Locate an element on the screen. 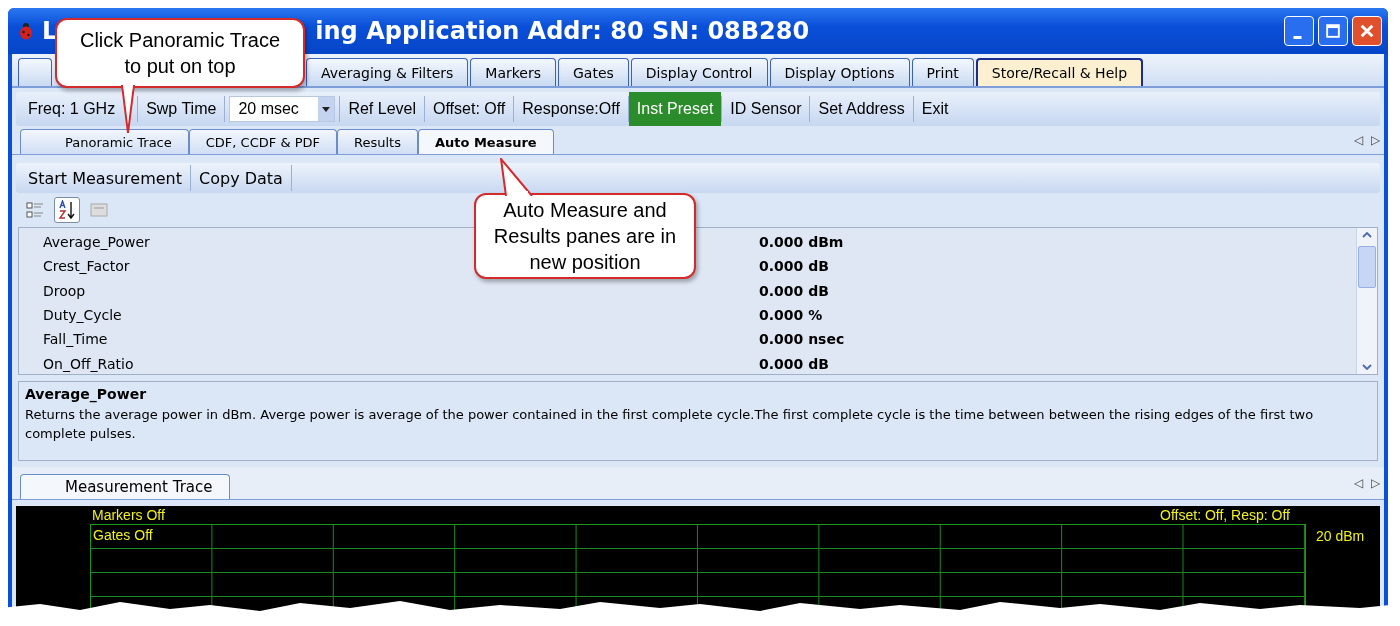 This screenshot has width=1400, height=626. tab: Measurement Trace is located at coordinates (125, 486).